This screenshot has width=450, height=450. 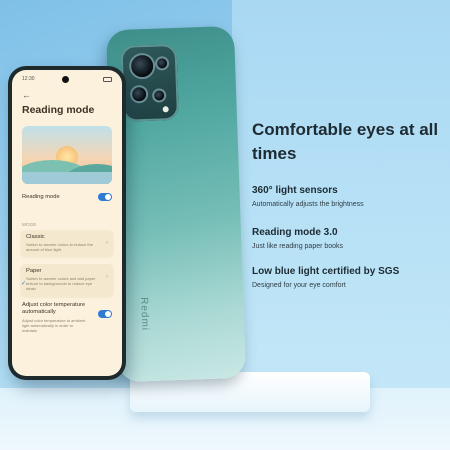 What do you see at coordinates (105, 197) in the screenshot?
I see `reading-mode-toggle` at bounding box center [105, 197].